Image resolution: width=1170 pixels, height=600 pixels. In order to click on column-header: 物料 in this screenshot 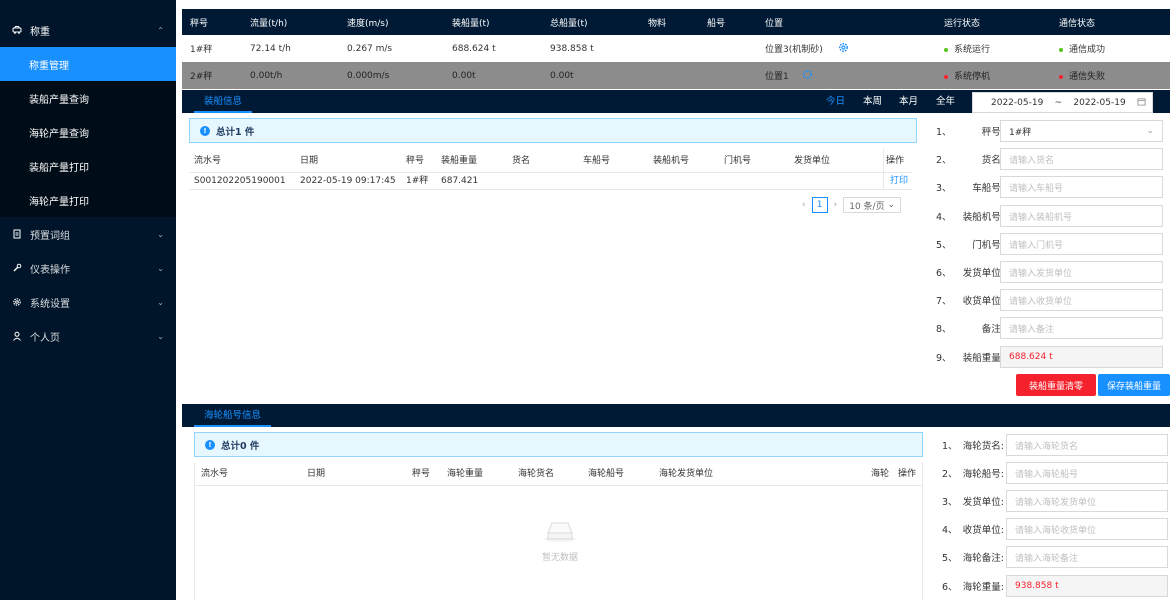, I will do `click(657, 23)`.